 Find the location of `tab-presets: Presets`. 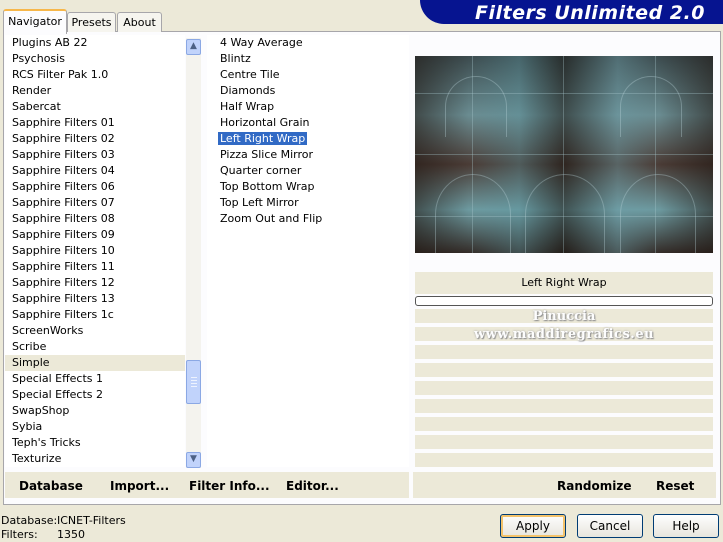

tab-presets: Presets is located at coordinates (91, 22).